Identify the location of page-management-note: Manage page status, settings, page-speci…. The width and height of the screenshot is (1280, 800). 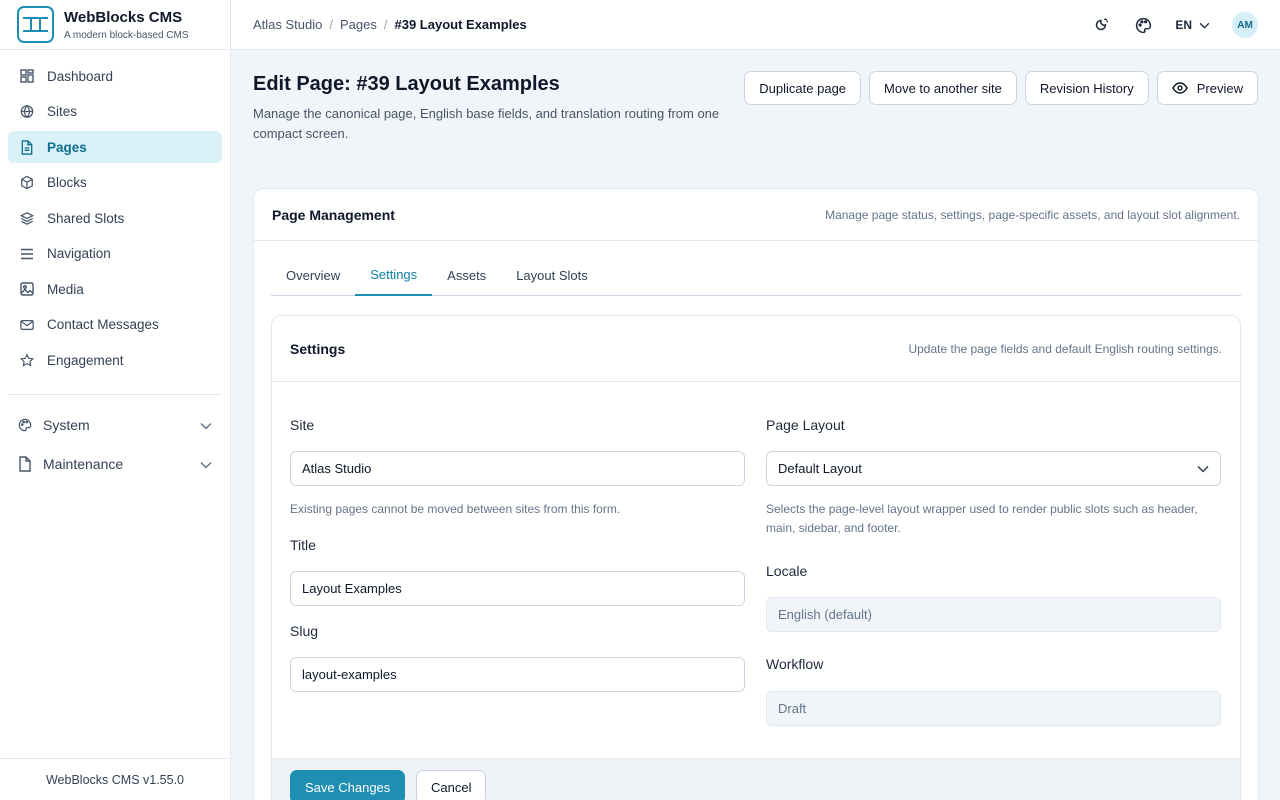
(1032, 214).